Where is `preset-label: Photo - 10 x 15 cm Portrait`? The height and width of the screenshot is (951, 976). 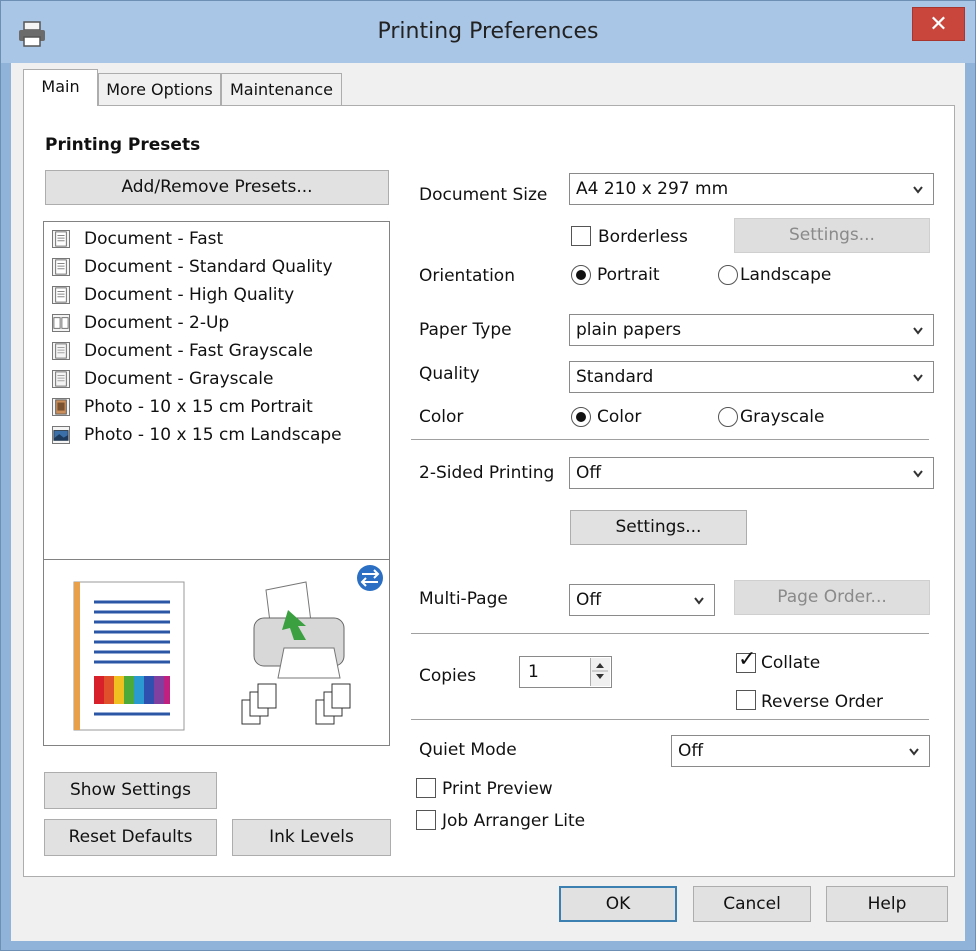
preset-label: Photo - 10 x 15 cm Portrait is located at coordinates (198, 407).